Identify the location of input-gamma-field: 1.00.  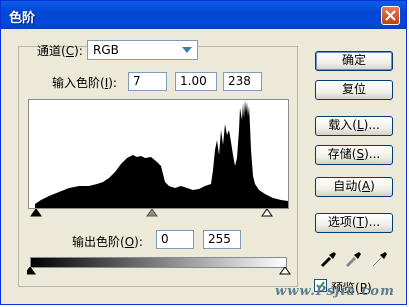
(196, 81).